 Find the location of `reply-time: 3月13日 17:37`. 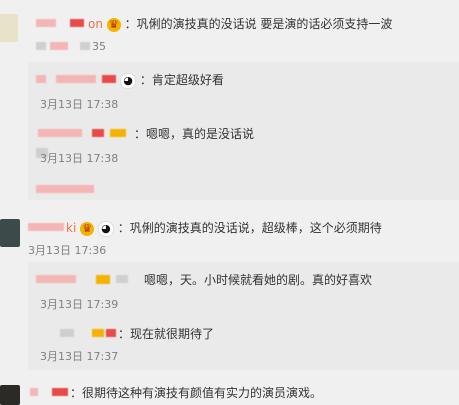

reply-time: 3月13日 17:37 is located at coordinates (79, 356).